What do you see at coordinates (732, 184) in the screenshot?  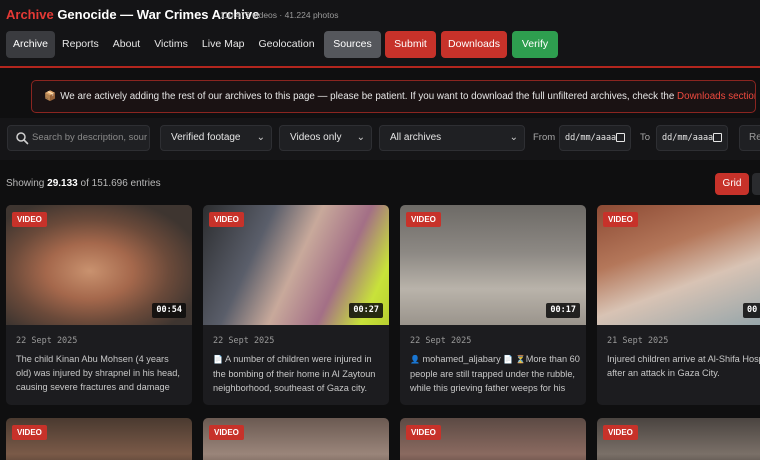 I see `grid-view-button: Grid` at bounding box center [732, 184].